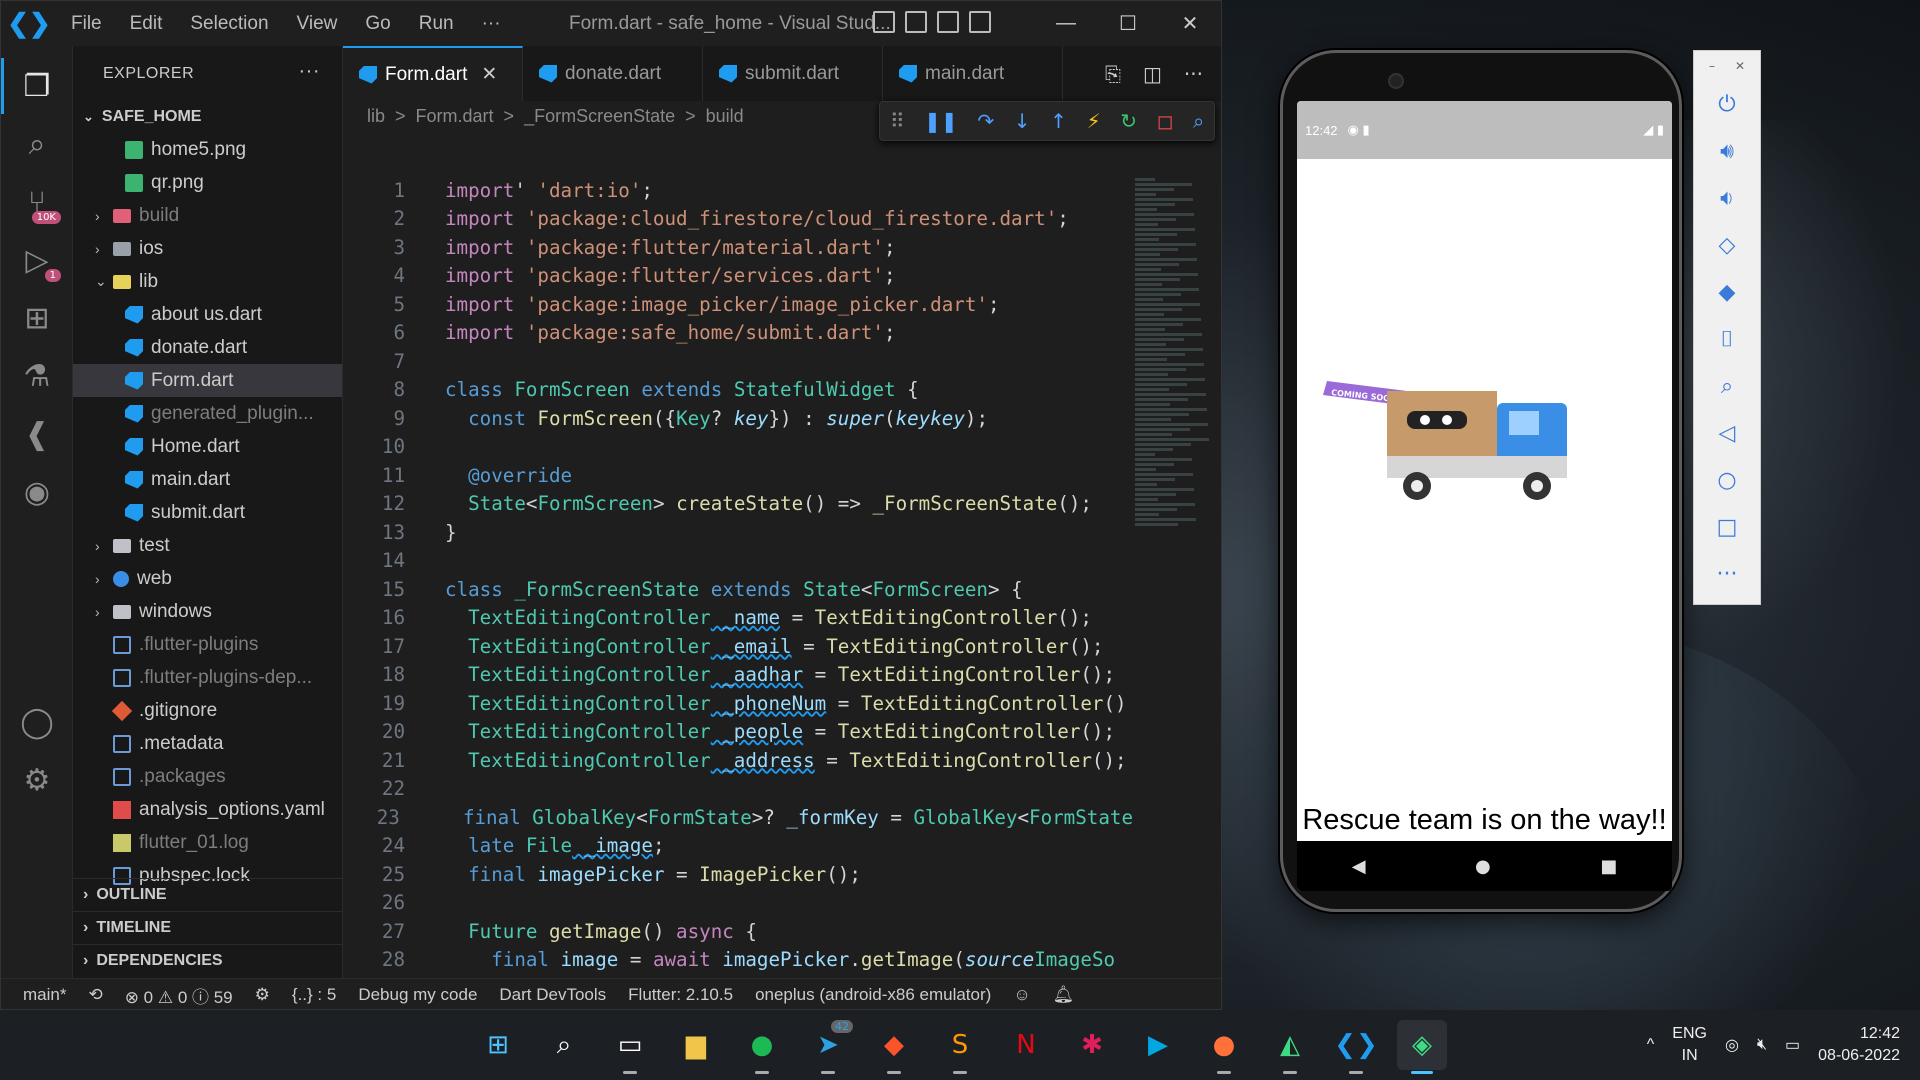 The width and height of the screenshot is (1920, 1080). What do you see at coordinates (1483, 866) in the screenshot?
I see `home-nav-icon: ●` at bounding box center [1483, 866].